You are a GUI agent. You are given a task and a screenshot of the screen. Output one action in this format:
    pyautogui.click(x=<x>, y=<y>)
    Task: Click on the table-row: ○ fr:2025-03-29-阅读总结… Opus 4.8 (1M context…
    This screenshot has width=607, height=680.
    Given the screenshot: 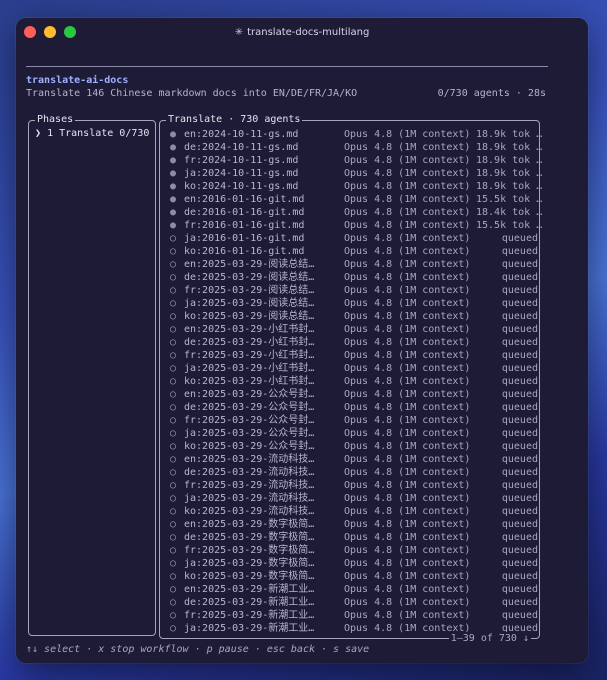 What is the action you would take?
    pyautogui.click(x=354, y=290)
    